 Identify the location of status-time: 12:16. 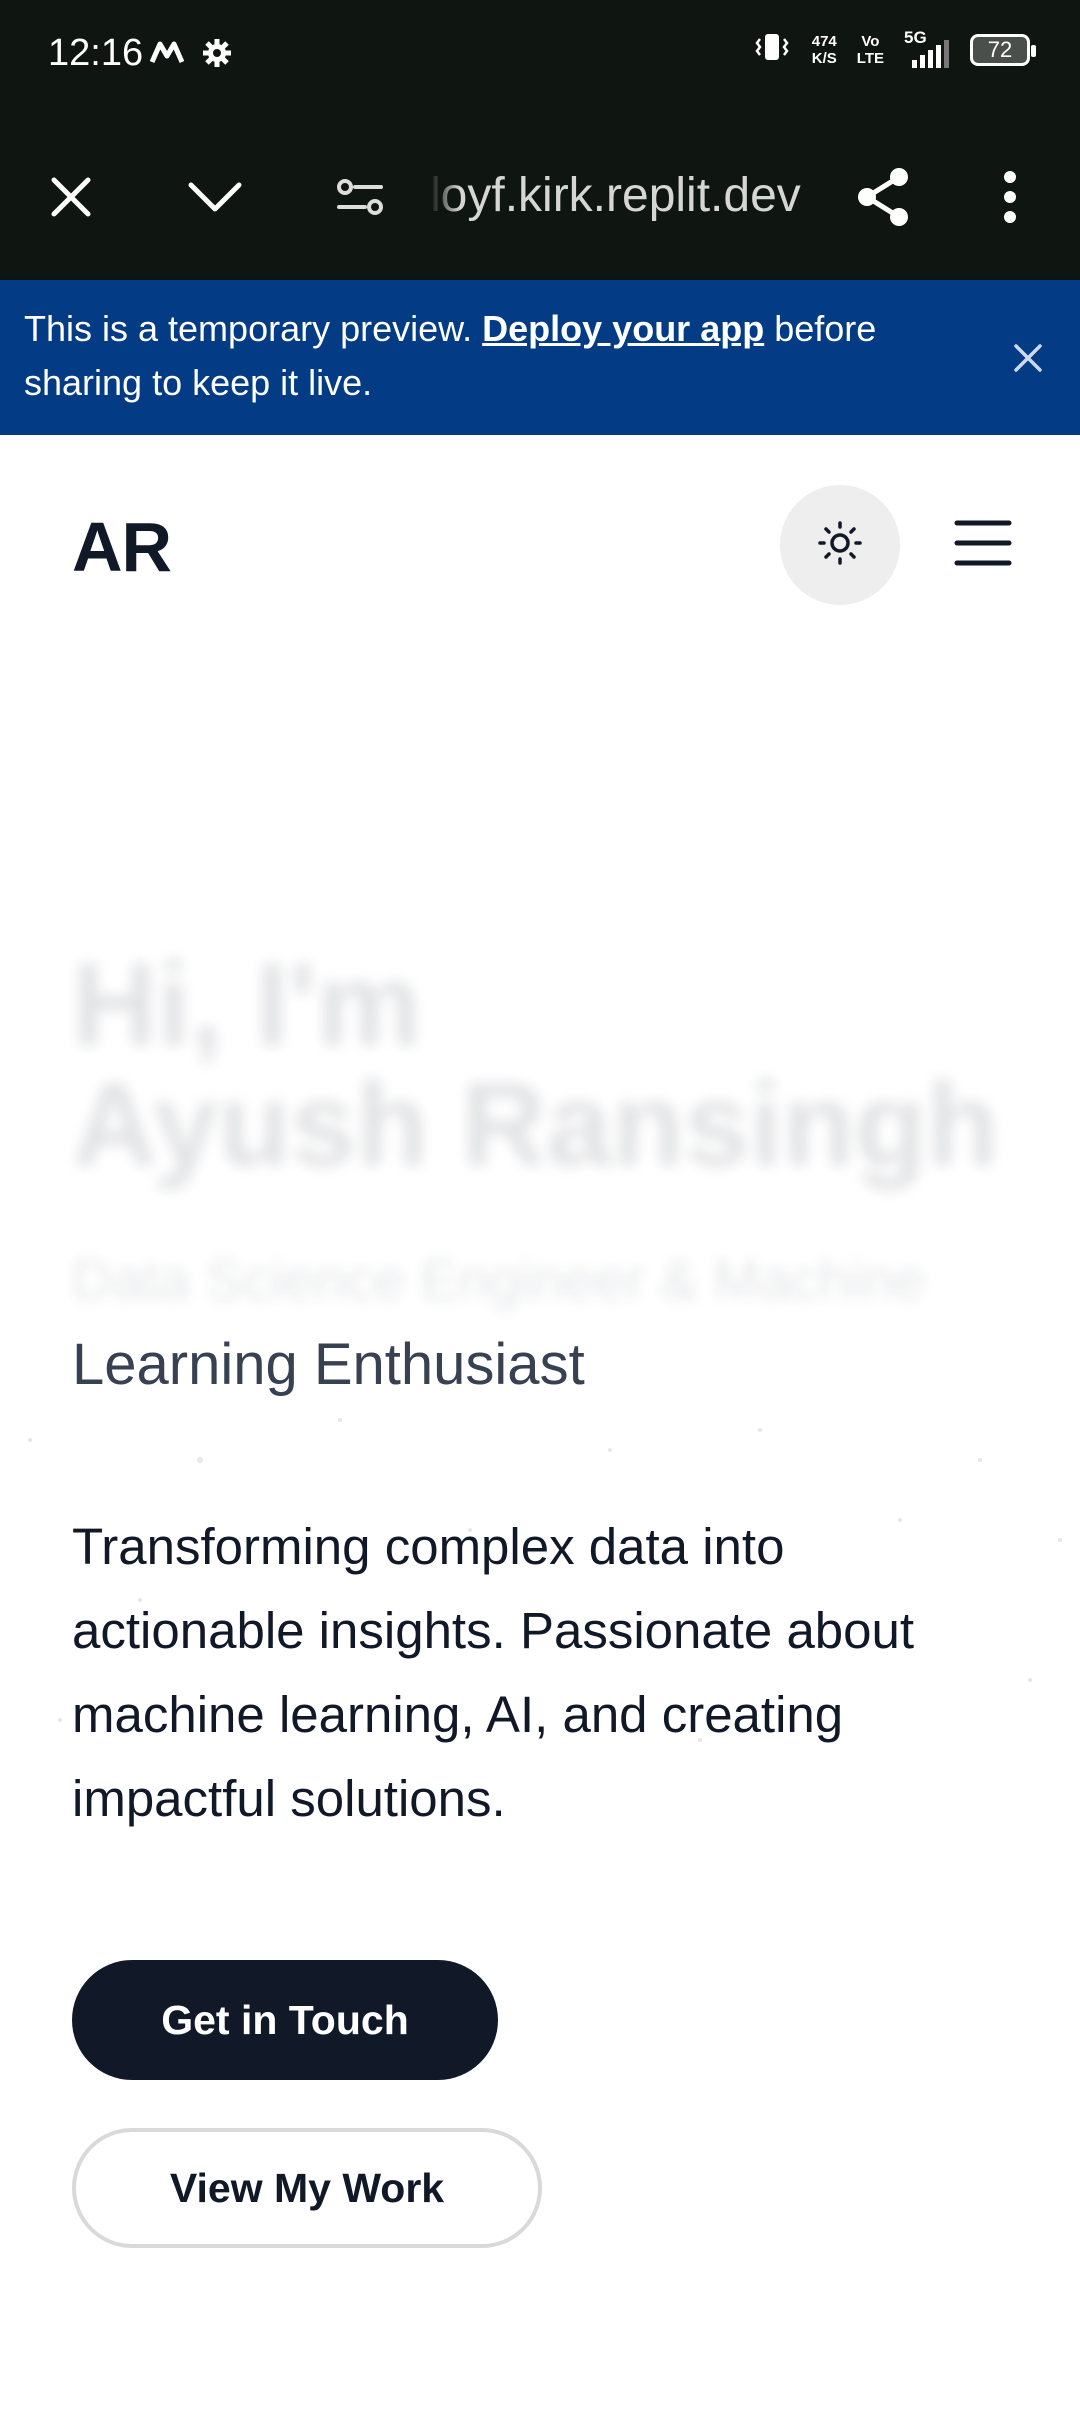
(96, 53).